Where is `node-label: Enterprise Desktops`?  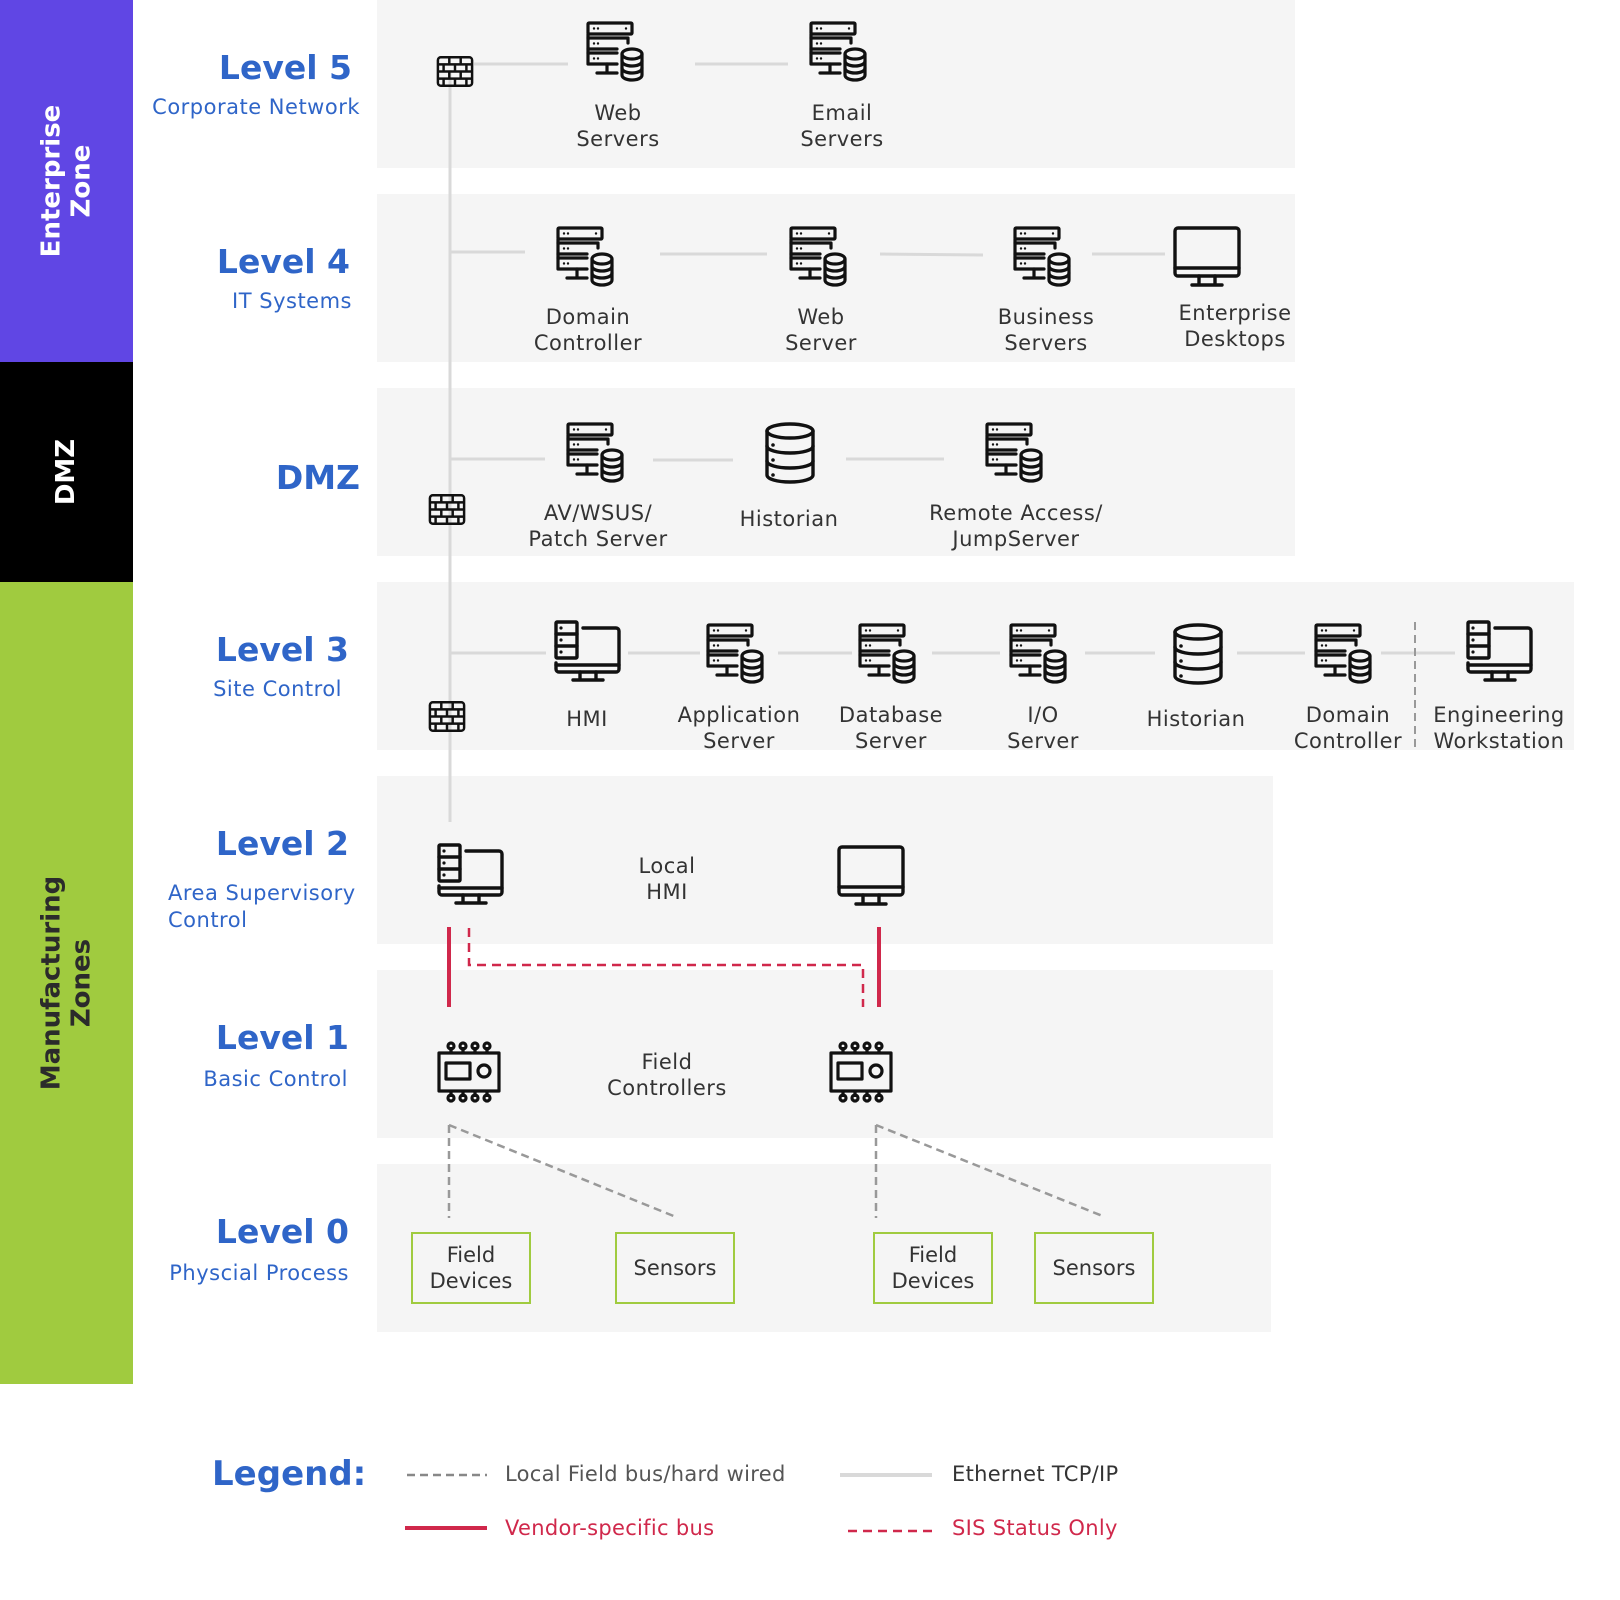
node-label: Enterprise Desktops is located at coordinates (1235, 326).